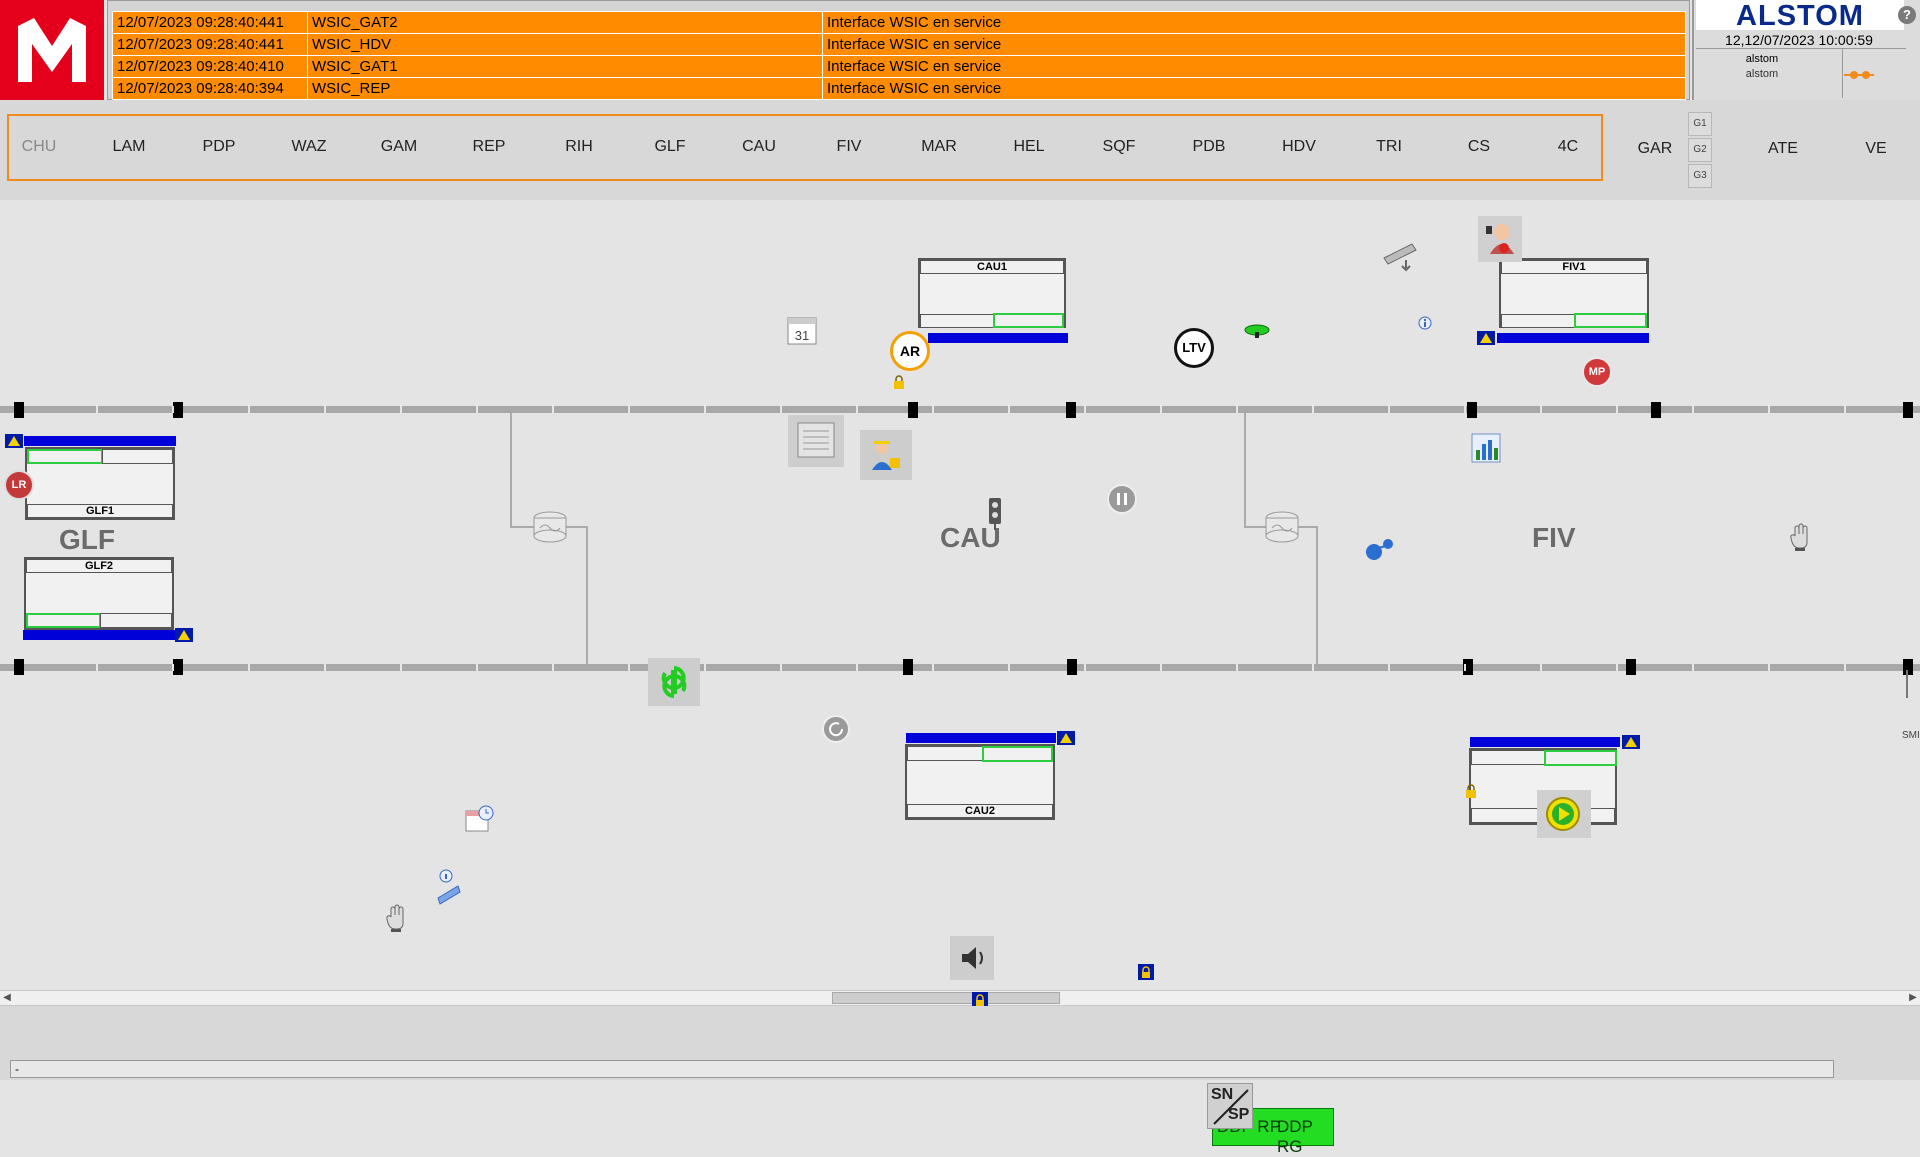  I want to click on platform-door-status, so click(137, 456).